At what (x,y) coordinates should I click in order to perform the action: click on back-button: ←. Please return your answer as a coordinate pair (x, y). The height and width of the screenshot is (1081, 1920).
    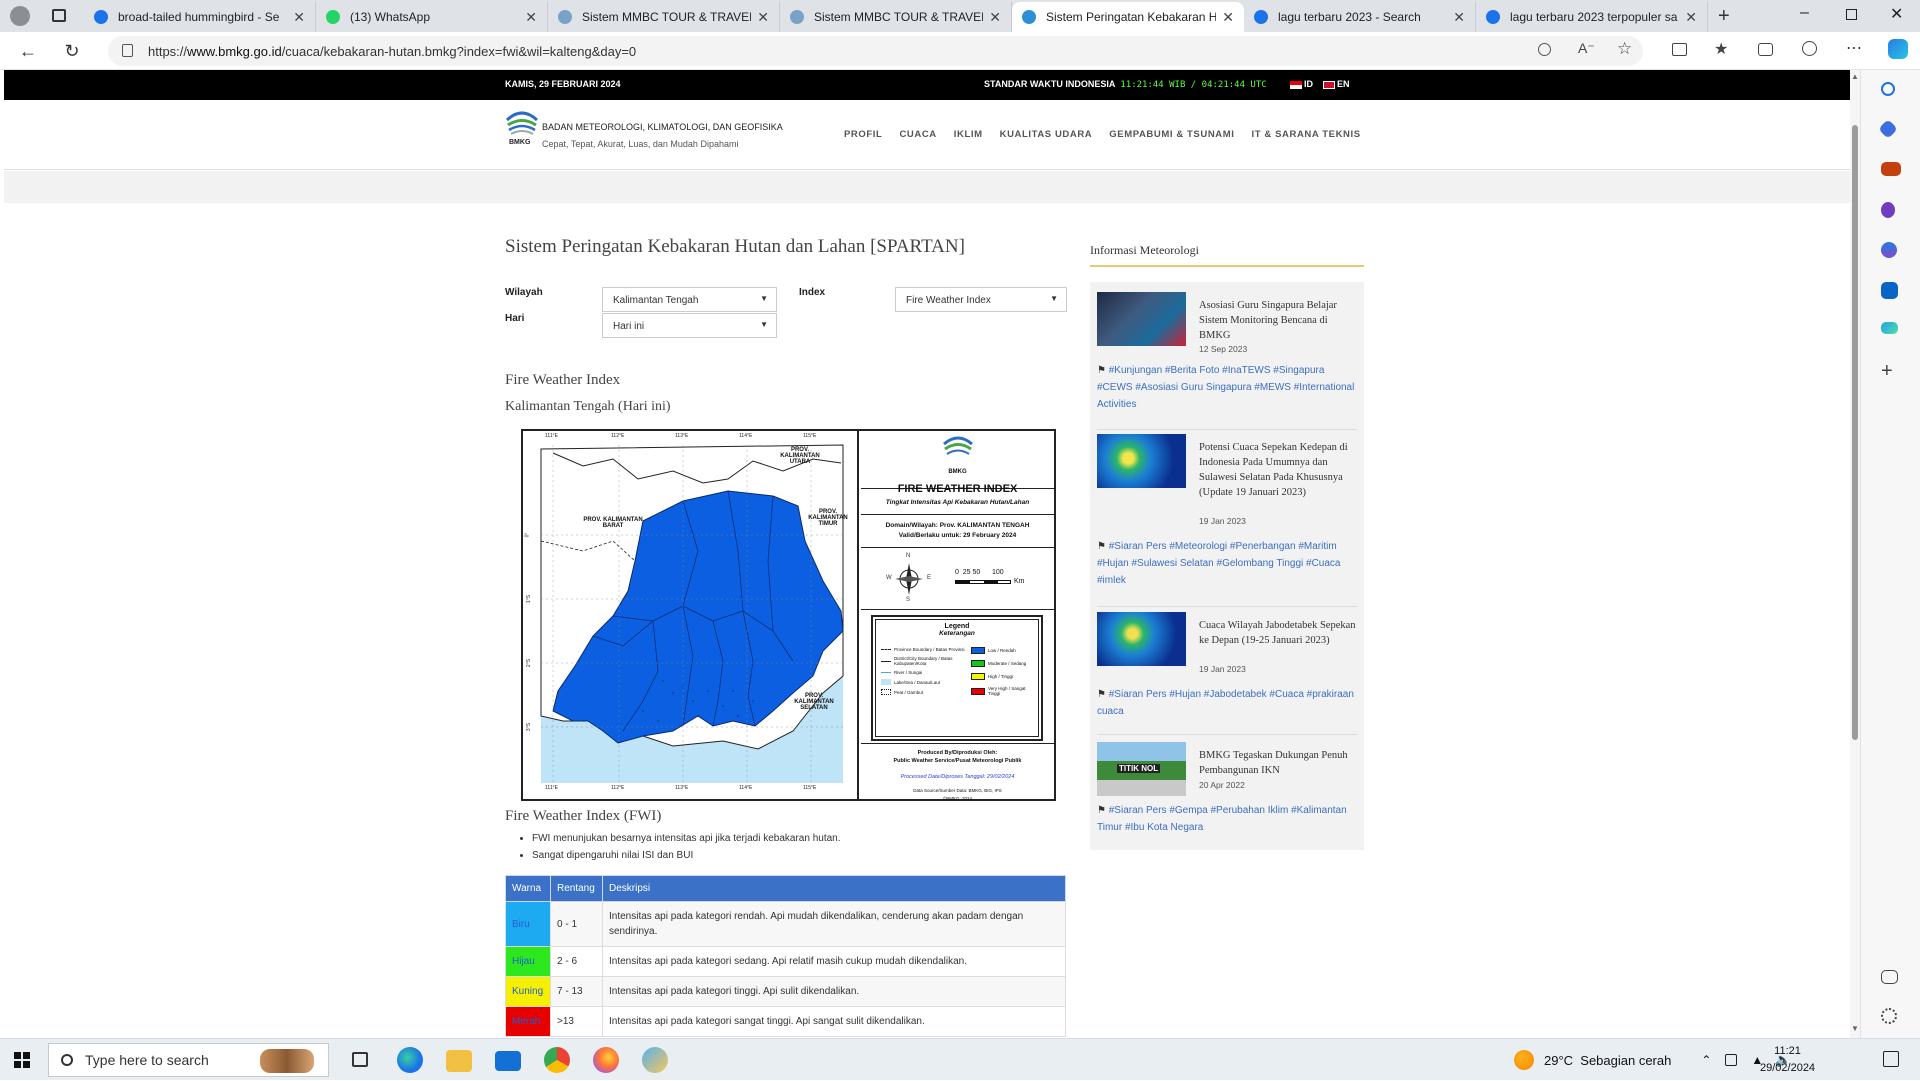
    Looking at the image, I should click on (28, 51).